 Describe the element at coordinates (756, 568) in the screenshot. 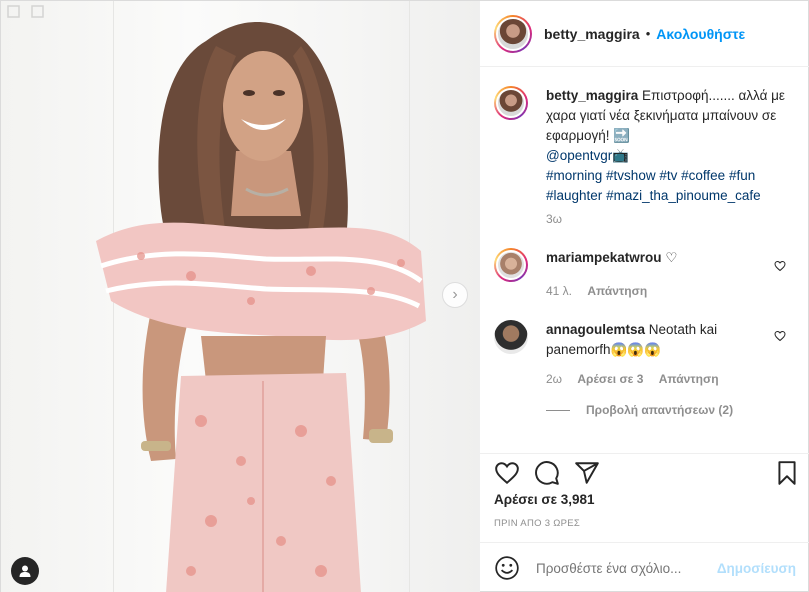

I see `post-comment-button: Δημοσίευση` at that location.